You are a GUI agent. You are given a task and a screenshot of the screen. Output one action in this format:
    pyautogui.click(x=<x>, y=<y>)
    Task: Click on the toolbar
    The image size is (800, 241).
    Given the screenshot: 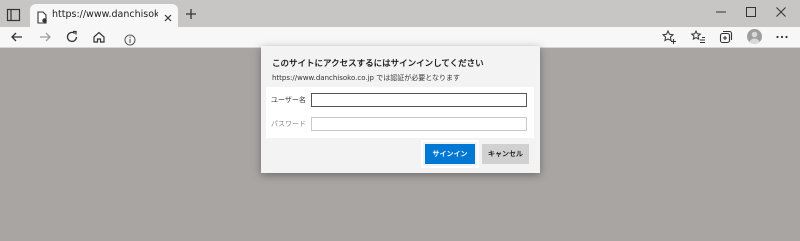 What is the action you would take?
    pyautogui.click(x=400, y=37)
    